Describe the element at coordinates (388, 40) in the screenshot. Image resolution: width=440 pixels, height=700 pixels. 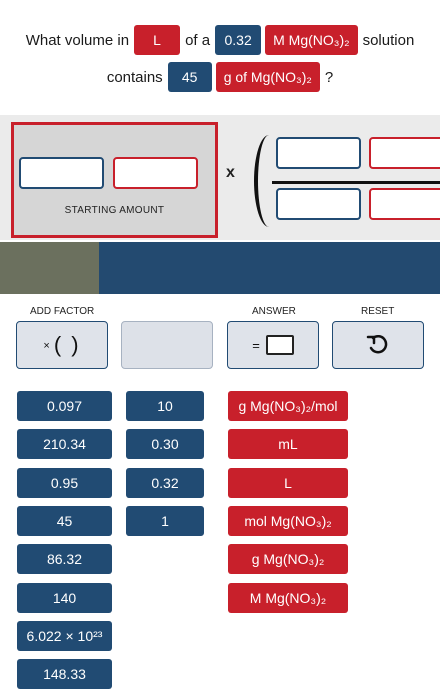
I see `question-text: solution` at that location.